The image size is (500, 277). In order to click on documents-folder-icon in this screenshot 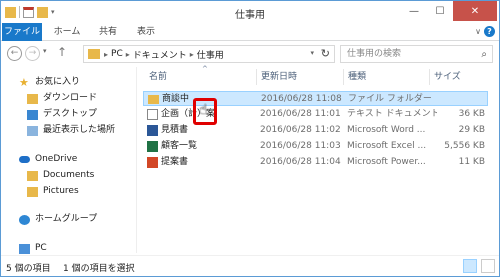, I will do `click(32, 175)`.